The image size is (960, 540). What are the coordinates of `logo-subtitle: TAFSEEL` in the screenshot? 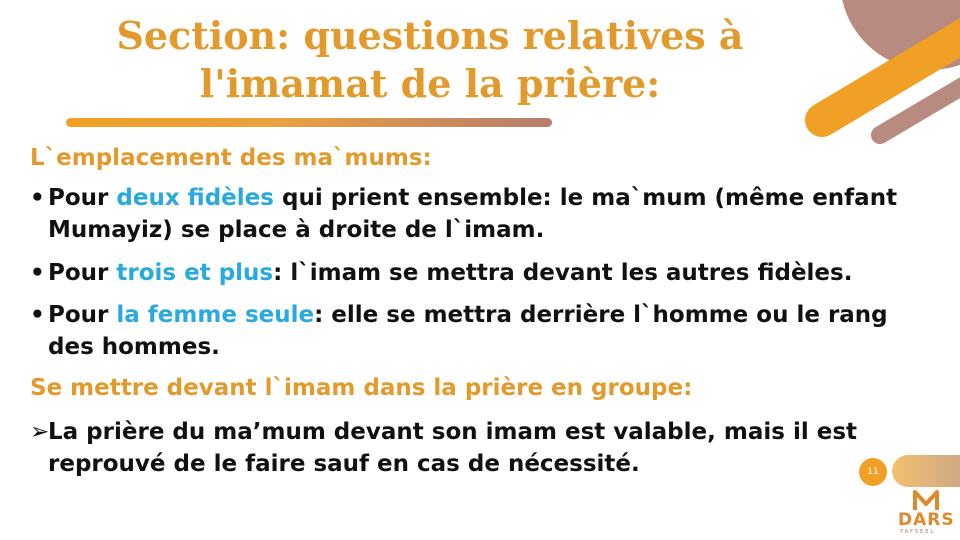 It's located at (918, 532).